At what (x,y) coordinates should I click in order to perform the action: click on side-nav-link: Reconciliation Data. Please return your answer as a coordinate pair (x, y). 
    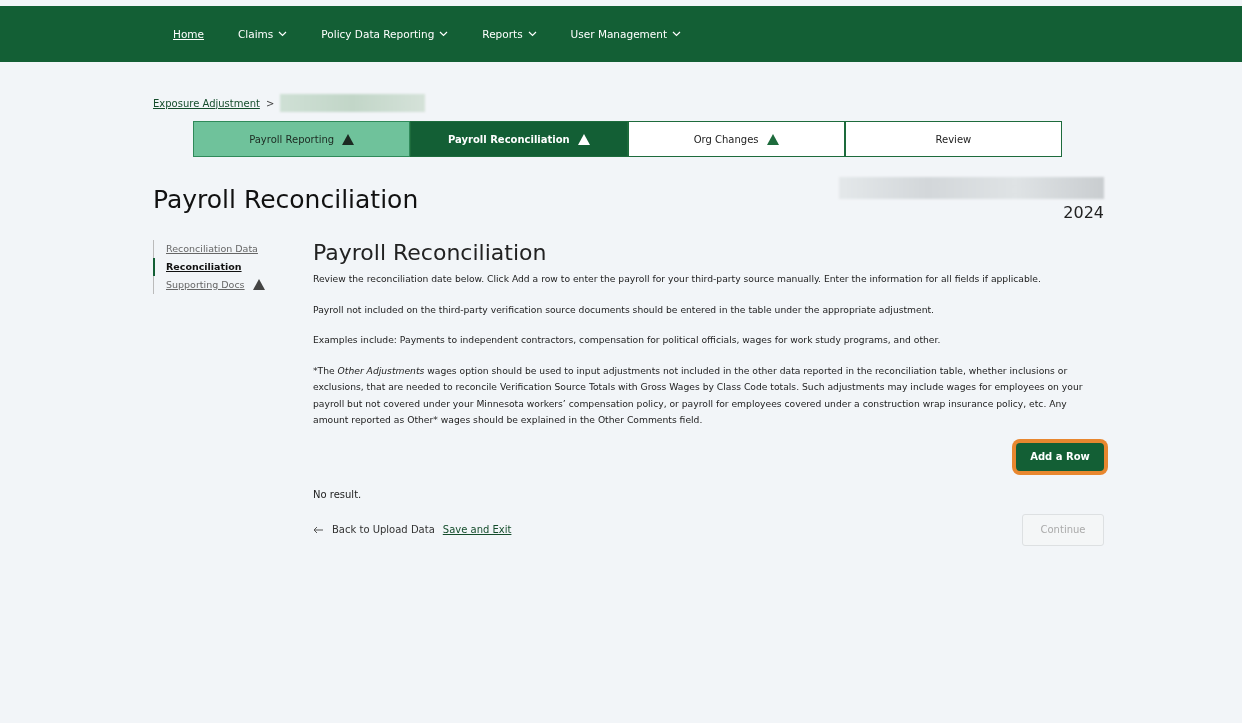
    Looking at the image, I should click on (212, 248).